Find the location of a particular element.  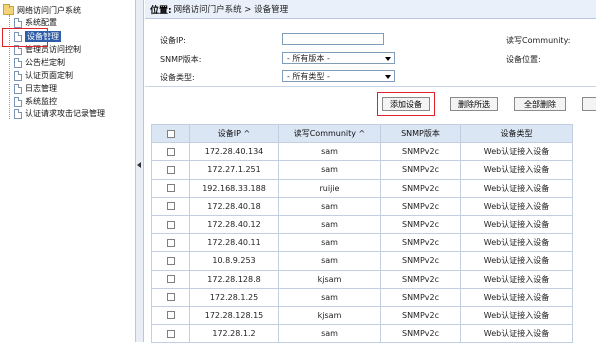

table-row: 192.168.33.188 ruijie SNMPv2c Web认证接入设备 is located at coordinates (362, 188).